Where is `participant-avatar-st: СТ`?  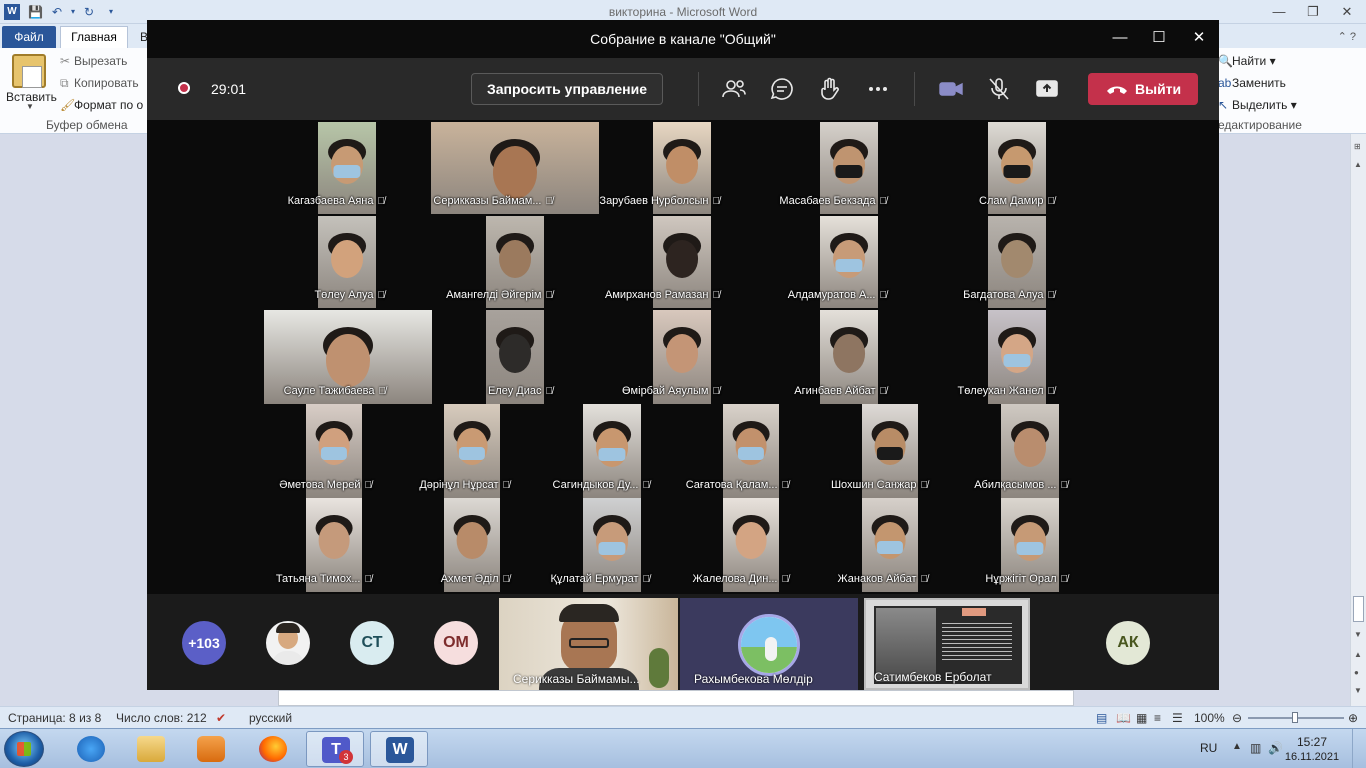
participant-avatar-st: СТ is located at coordinates (372, 643).